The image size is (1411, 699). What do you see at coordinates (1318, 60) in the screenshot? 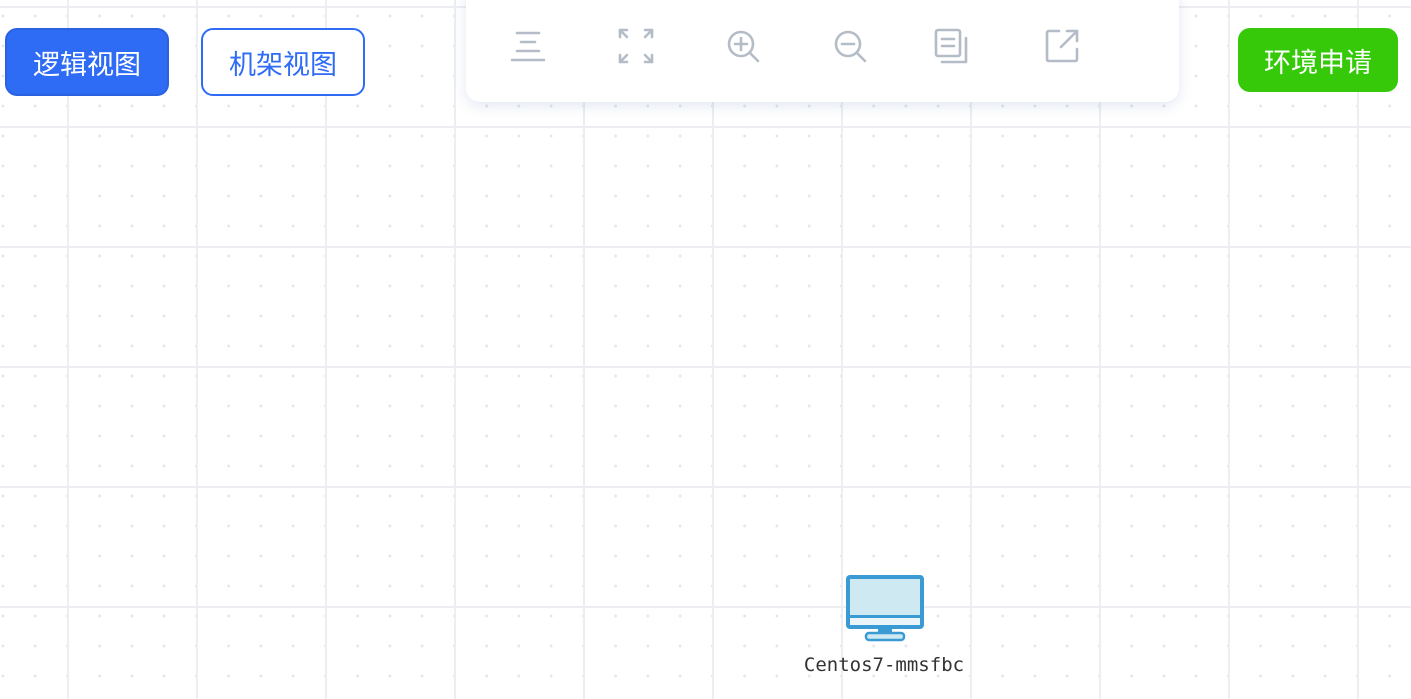
I see `environment-apply-button: 环境申请` at bounding box center [1318, 60].